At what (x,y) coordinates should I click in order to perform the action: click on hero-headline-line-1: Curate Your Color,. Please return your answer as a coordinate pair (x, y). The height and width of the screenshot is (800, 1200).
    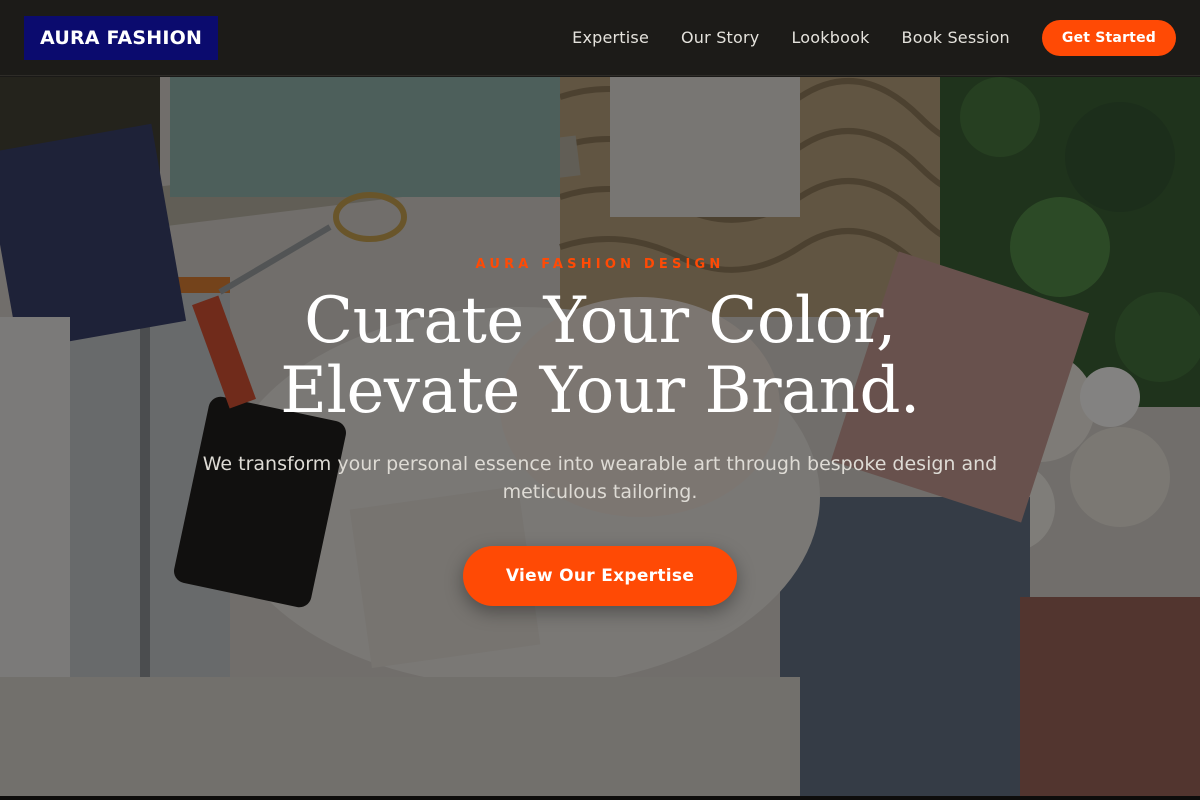
    Looking at the image, I should click on (600, 321).